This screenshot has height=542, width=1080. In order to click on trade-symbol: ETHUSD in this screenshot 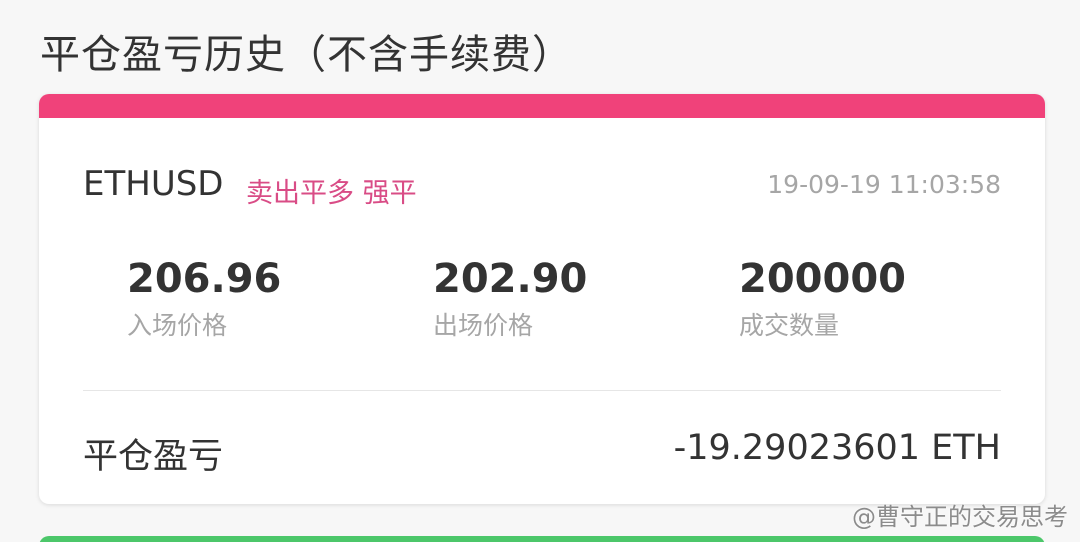, I will do `click(153, 184)`.